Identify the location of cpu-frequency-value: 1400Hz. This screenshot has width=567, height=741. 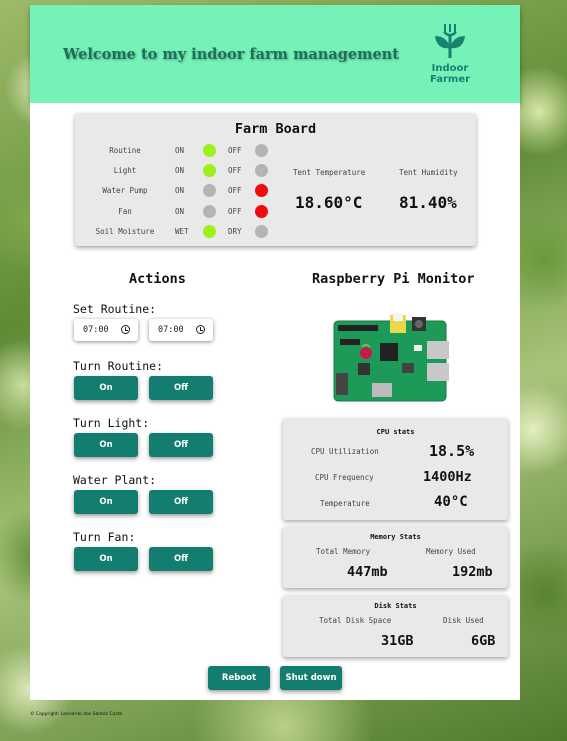
(447, 477).